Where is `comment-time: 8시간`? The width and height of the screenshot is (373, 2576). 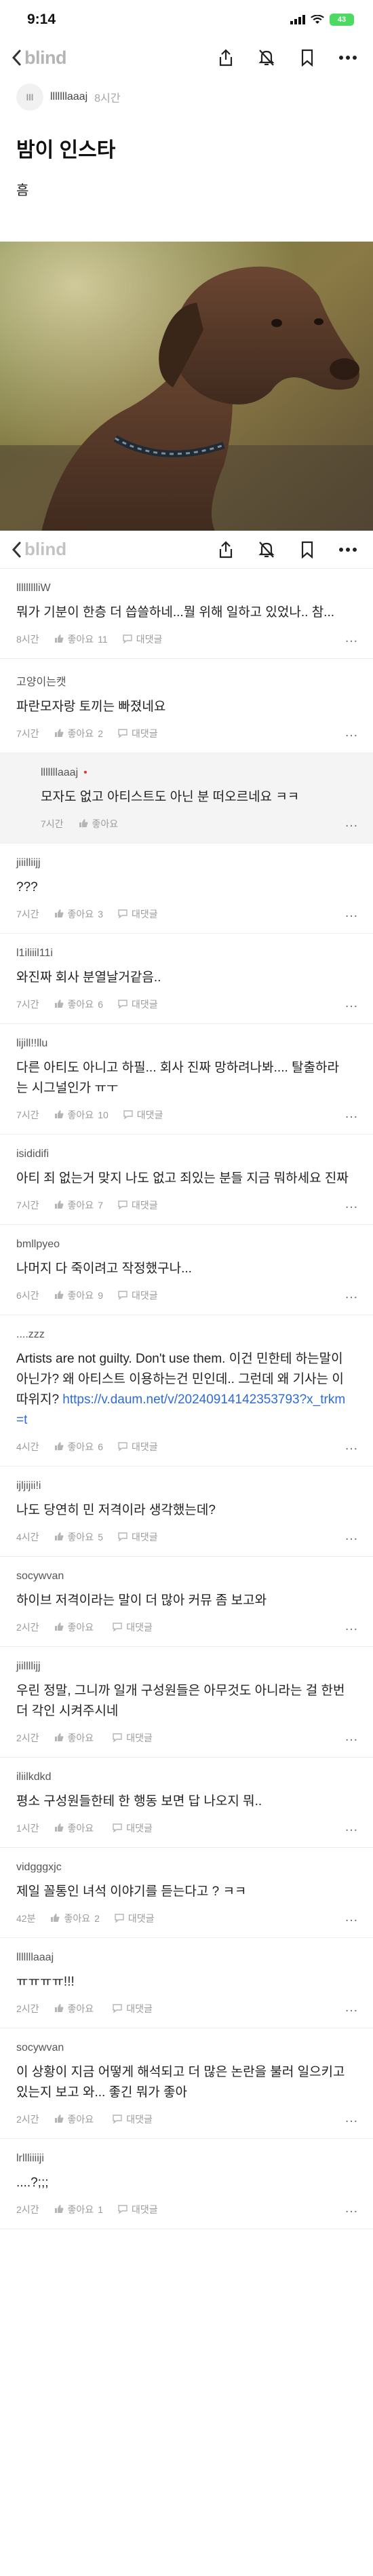 comment-time: 8시간 is located at coordinates (28, 640).